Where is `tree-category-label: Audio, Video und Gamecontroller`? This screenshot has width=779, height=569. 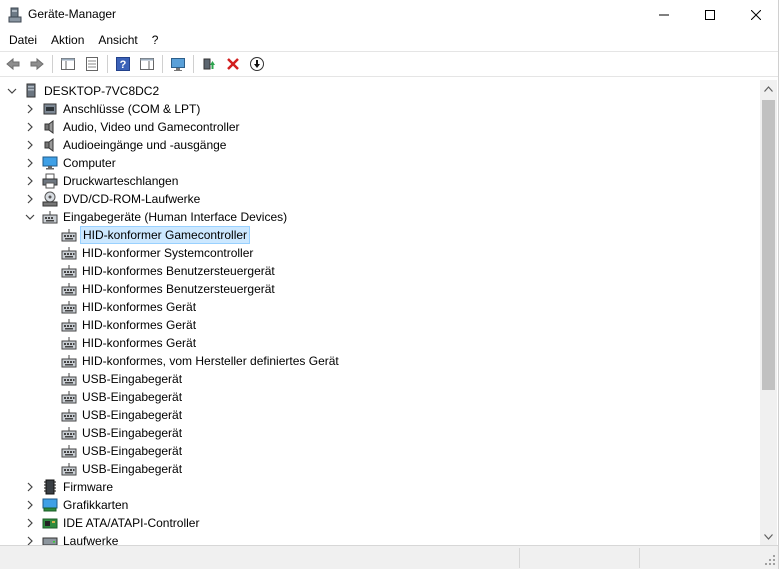 tree-category-label: Audio, Video und Gamecontroller is located at coordinates (151, 127).